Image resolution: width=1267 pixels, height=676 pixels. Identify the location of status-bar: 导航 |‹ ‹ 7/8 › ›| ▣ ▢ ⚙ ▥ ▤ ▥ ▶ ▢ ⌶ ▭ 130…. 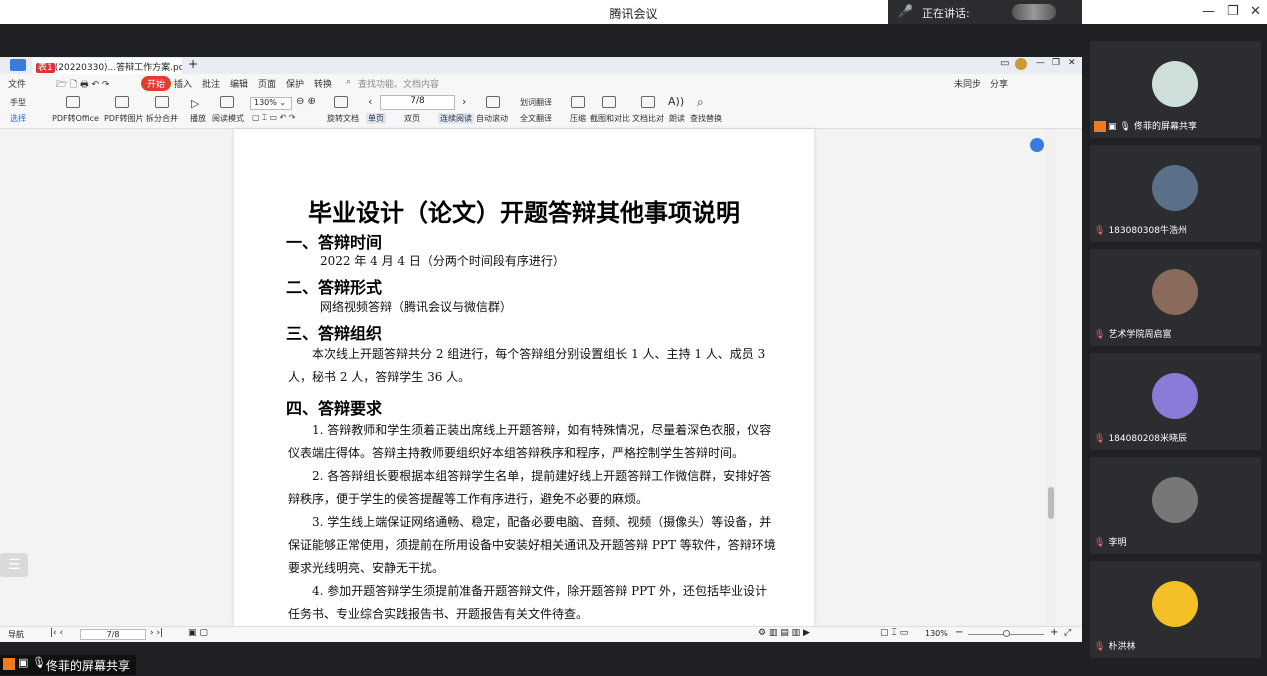
(541, 634).